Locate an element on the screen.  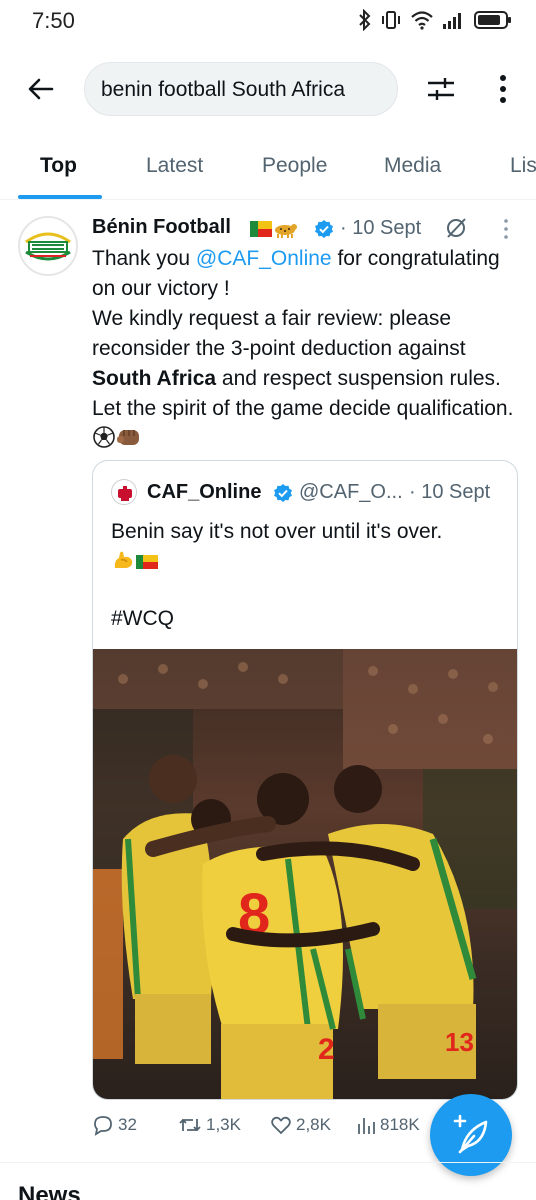
quoted-text: Benin say it's not over until it's over. is located at coordinates (309, 547).